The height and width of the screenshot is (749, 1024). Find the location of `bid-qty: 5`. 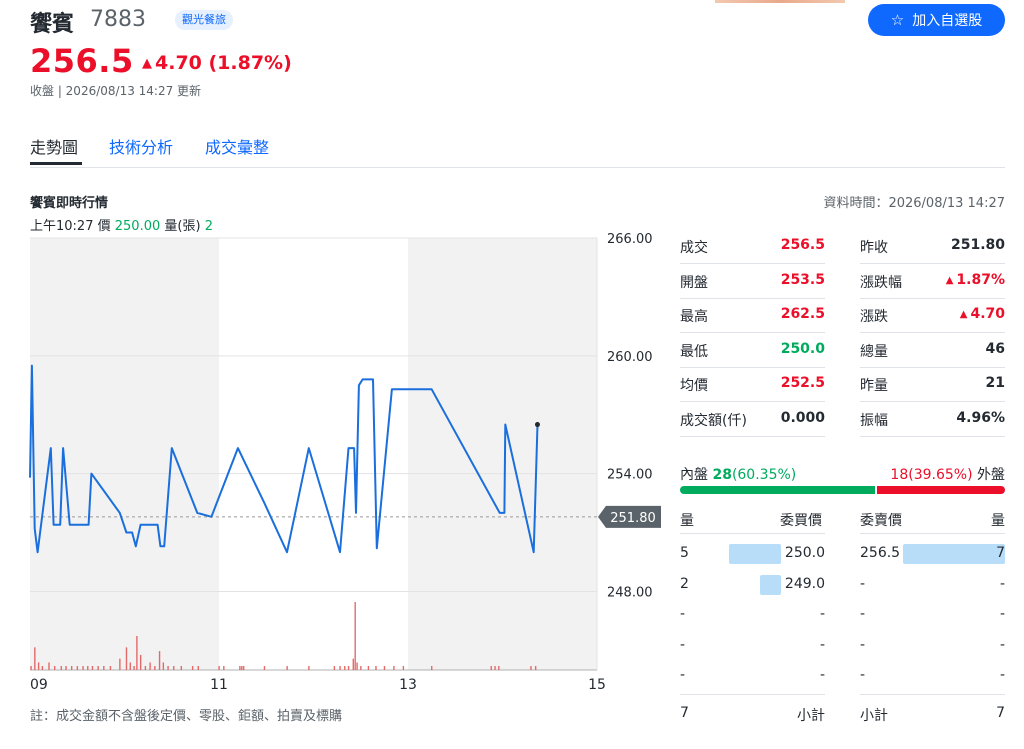

bid-qty: 5 is located at coordinates (684, 553).